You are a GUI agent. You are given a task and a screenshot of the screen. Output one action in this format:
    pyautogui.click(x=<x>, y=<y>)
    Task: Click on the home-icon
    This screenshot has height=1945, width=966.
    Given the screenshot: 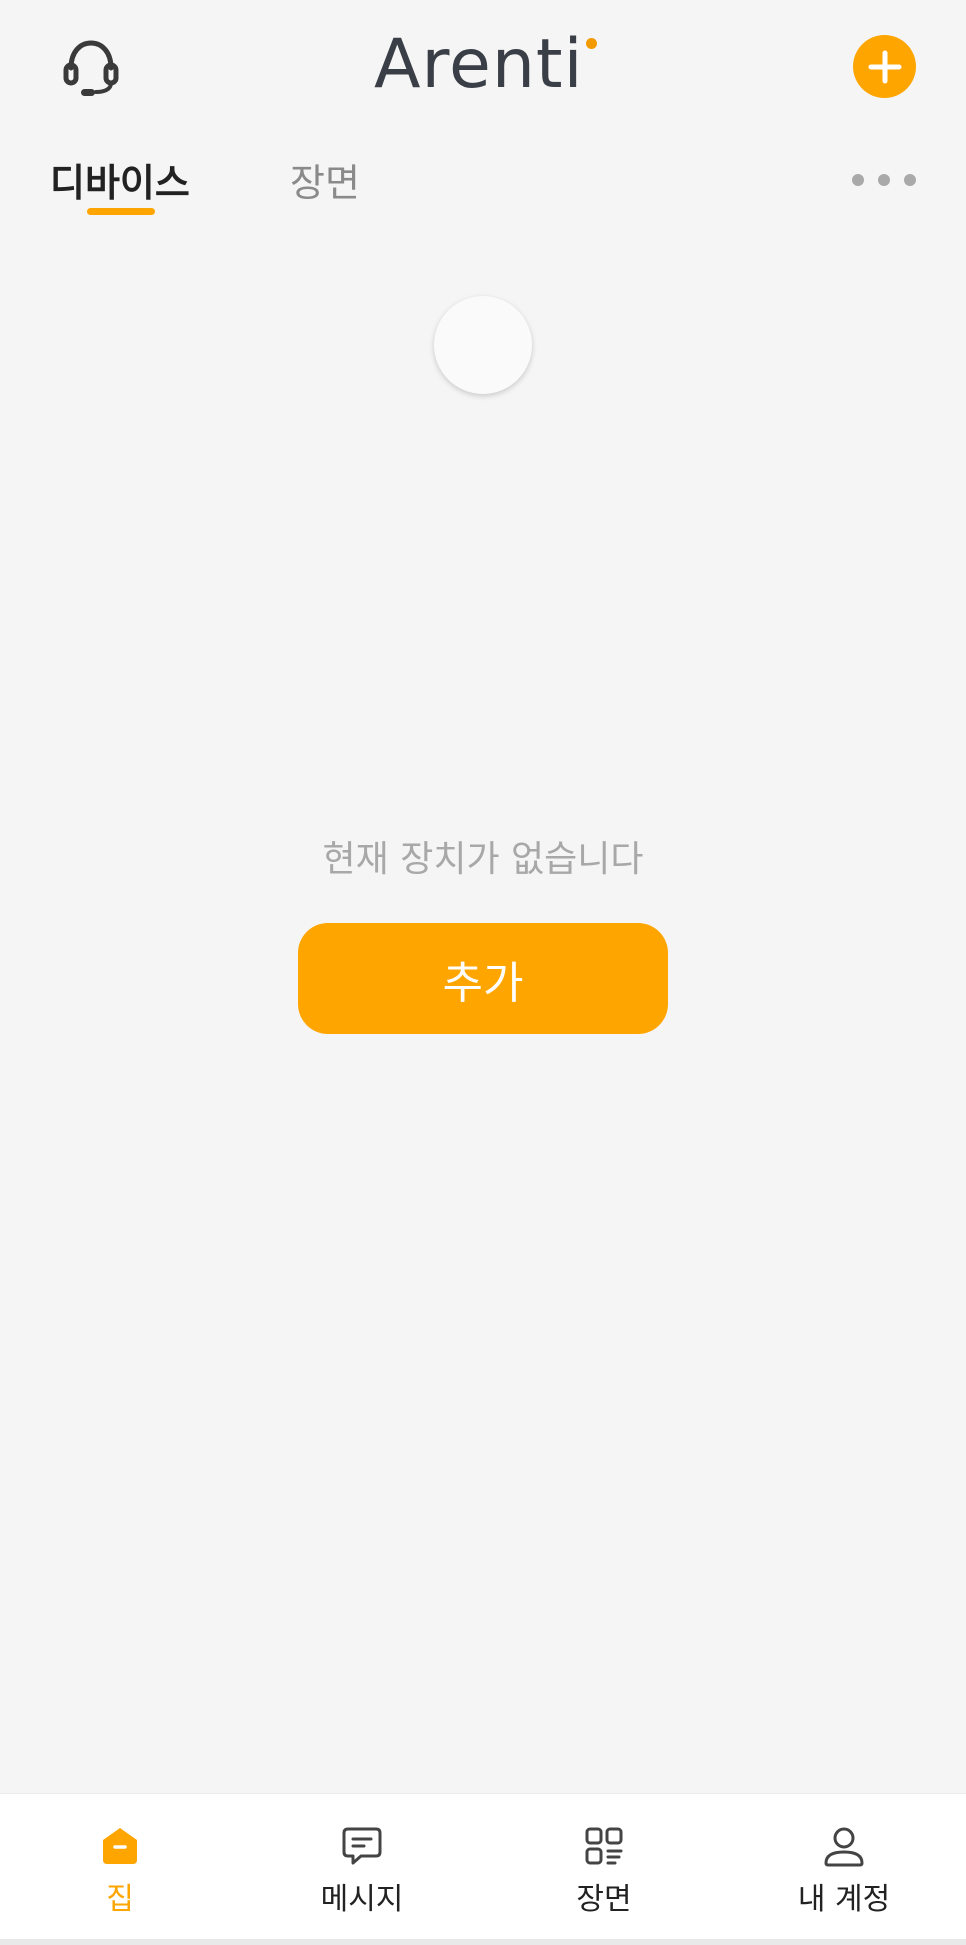 What is the action you would take?
    pyautogui.click(x=120, y=1846)
    